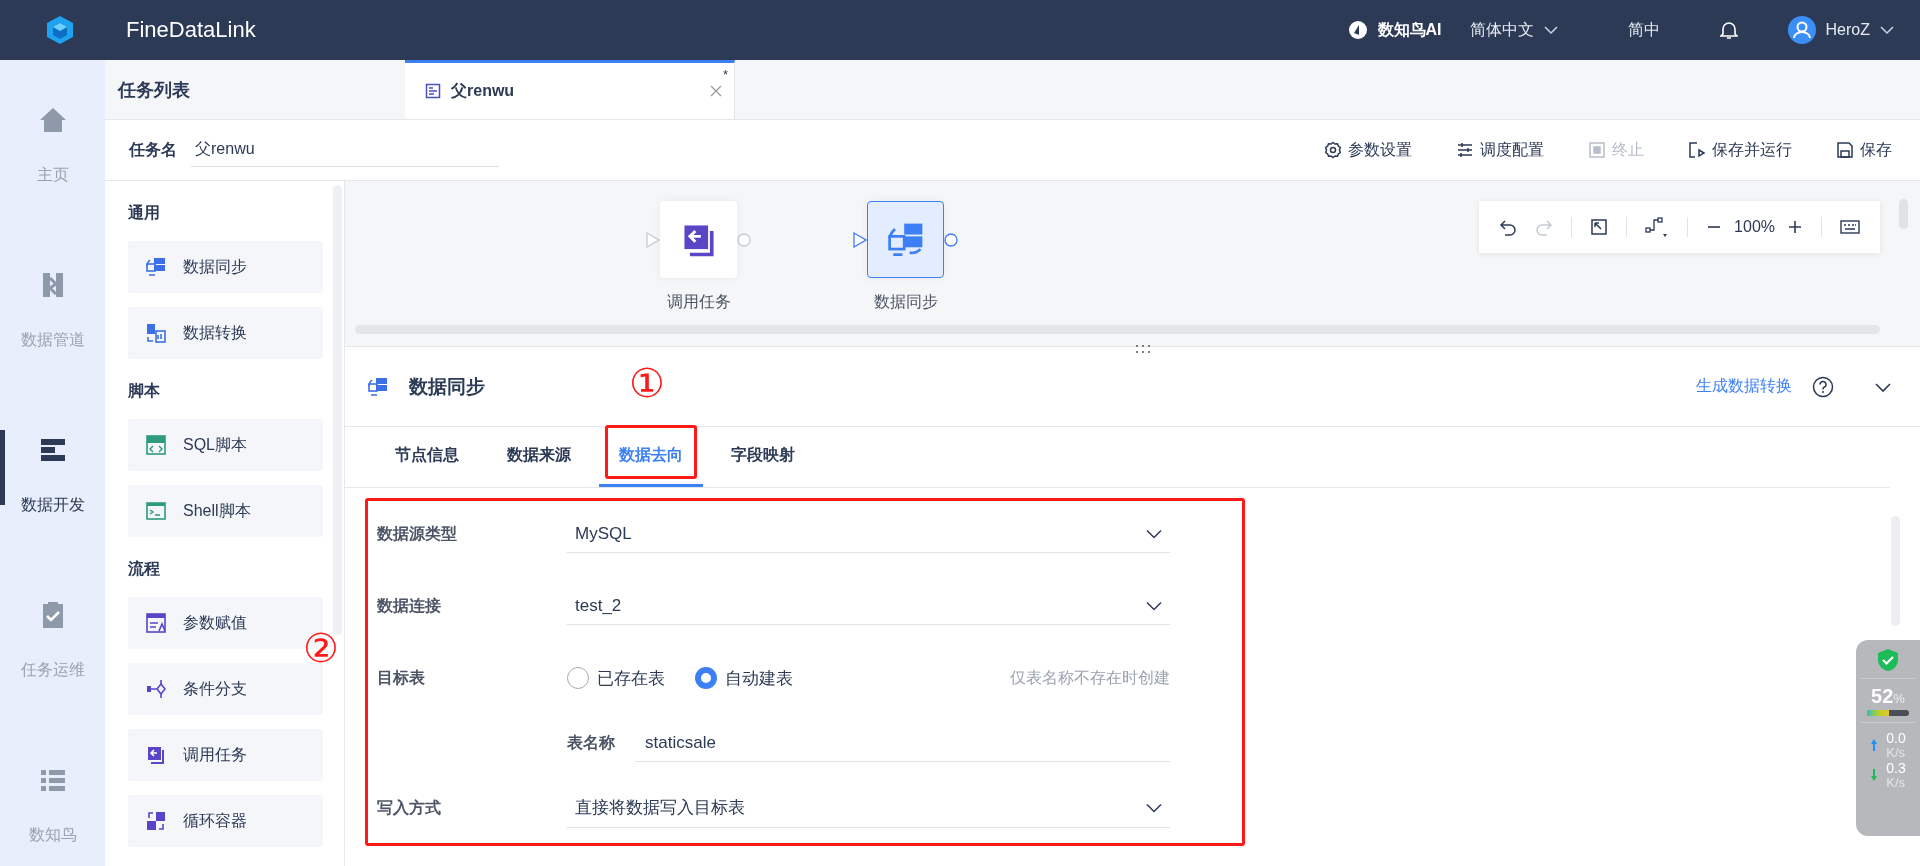 This screenshot has width=1920, height=866. What do you see at coordinates (156, 755) in the screenshot?
I see `call-task-icon` at bounding box center [156, 755].